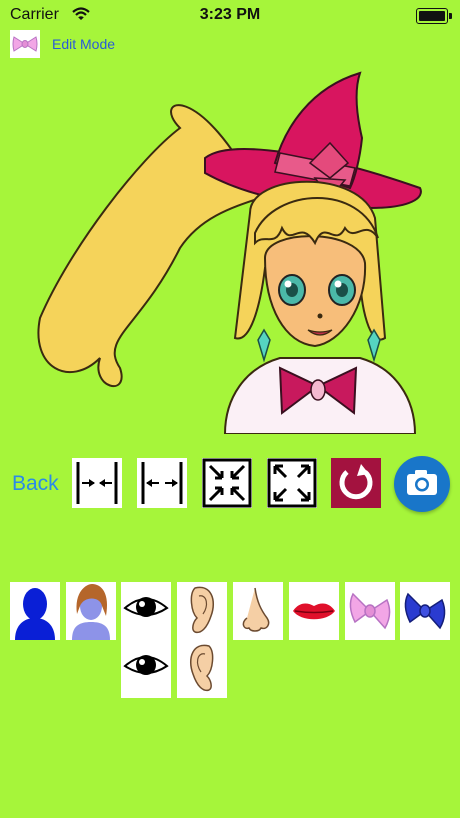 The width and height of the screenshot is (460, 818). I want to click on face-shape-button, so click(35, 611).